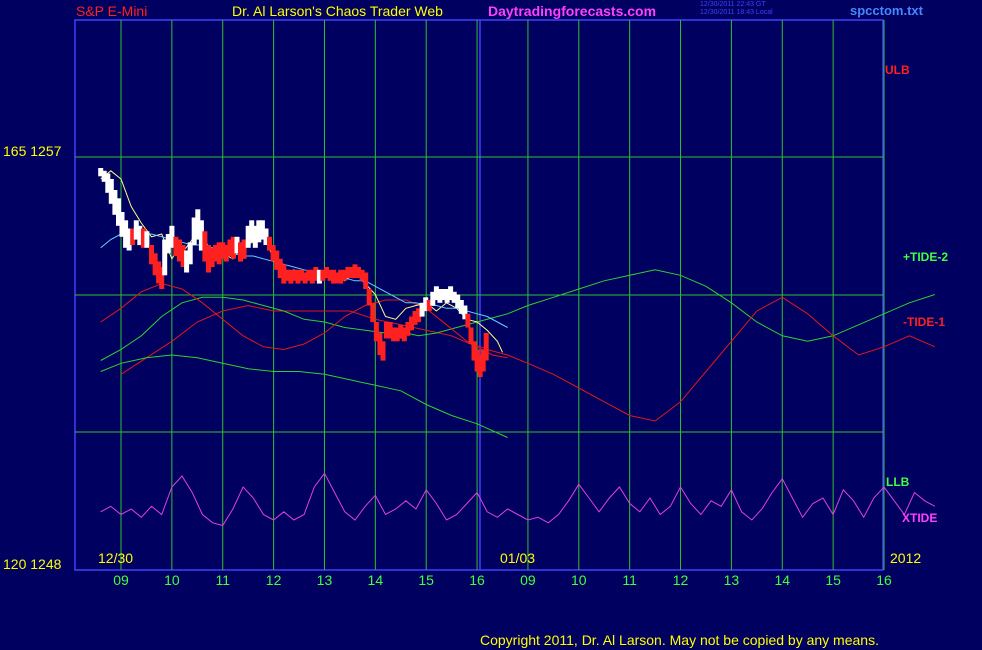 This screenshot has width=982, height=650. I want to click on chart-title: Dr. Al Larson's Chaos Trader Web, so click(337, 11).